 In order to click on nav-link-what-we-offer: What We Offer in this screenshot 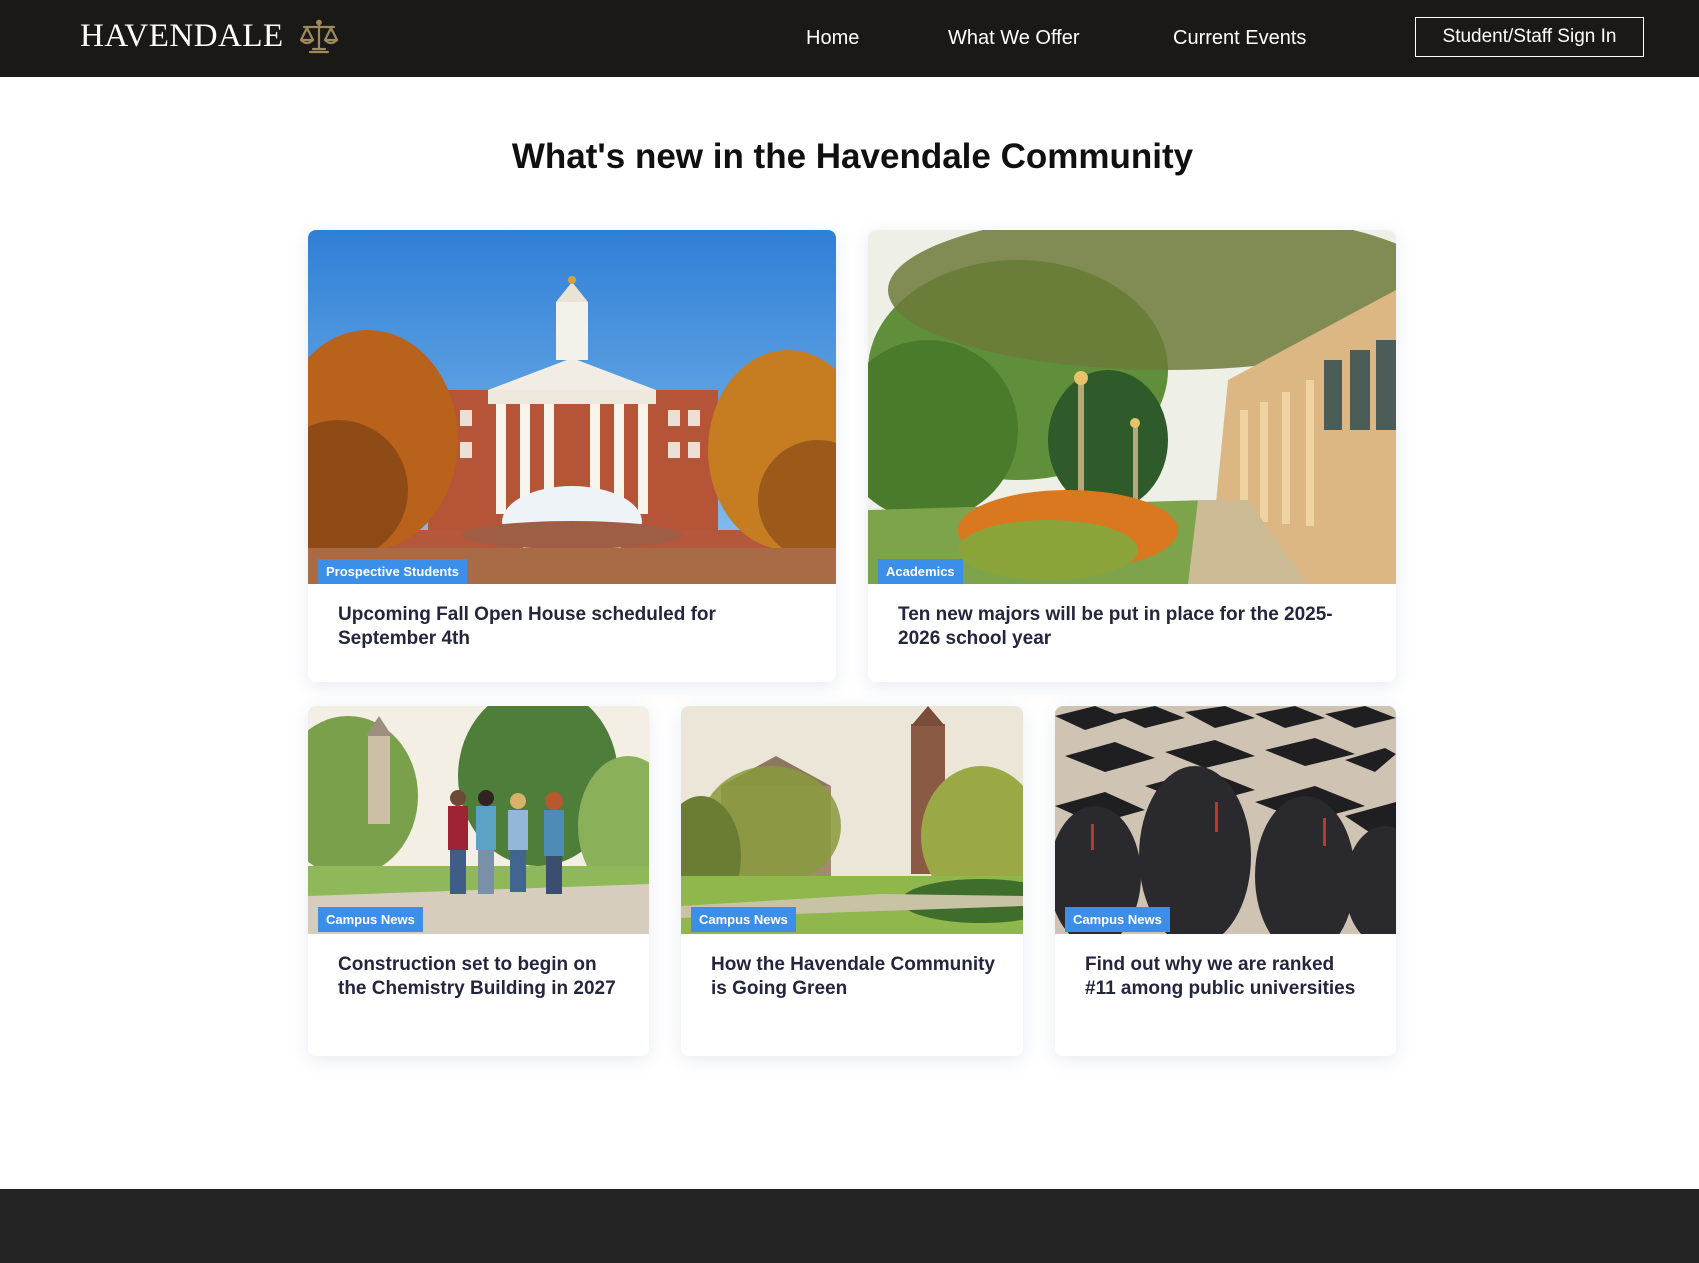, I will do `click(1014, 38)`.